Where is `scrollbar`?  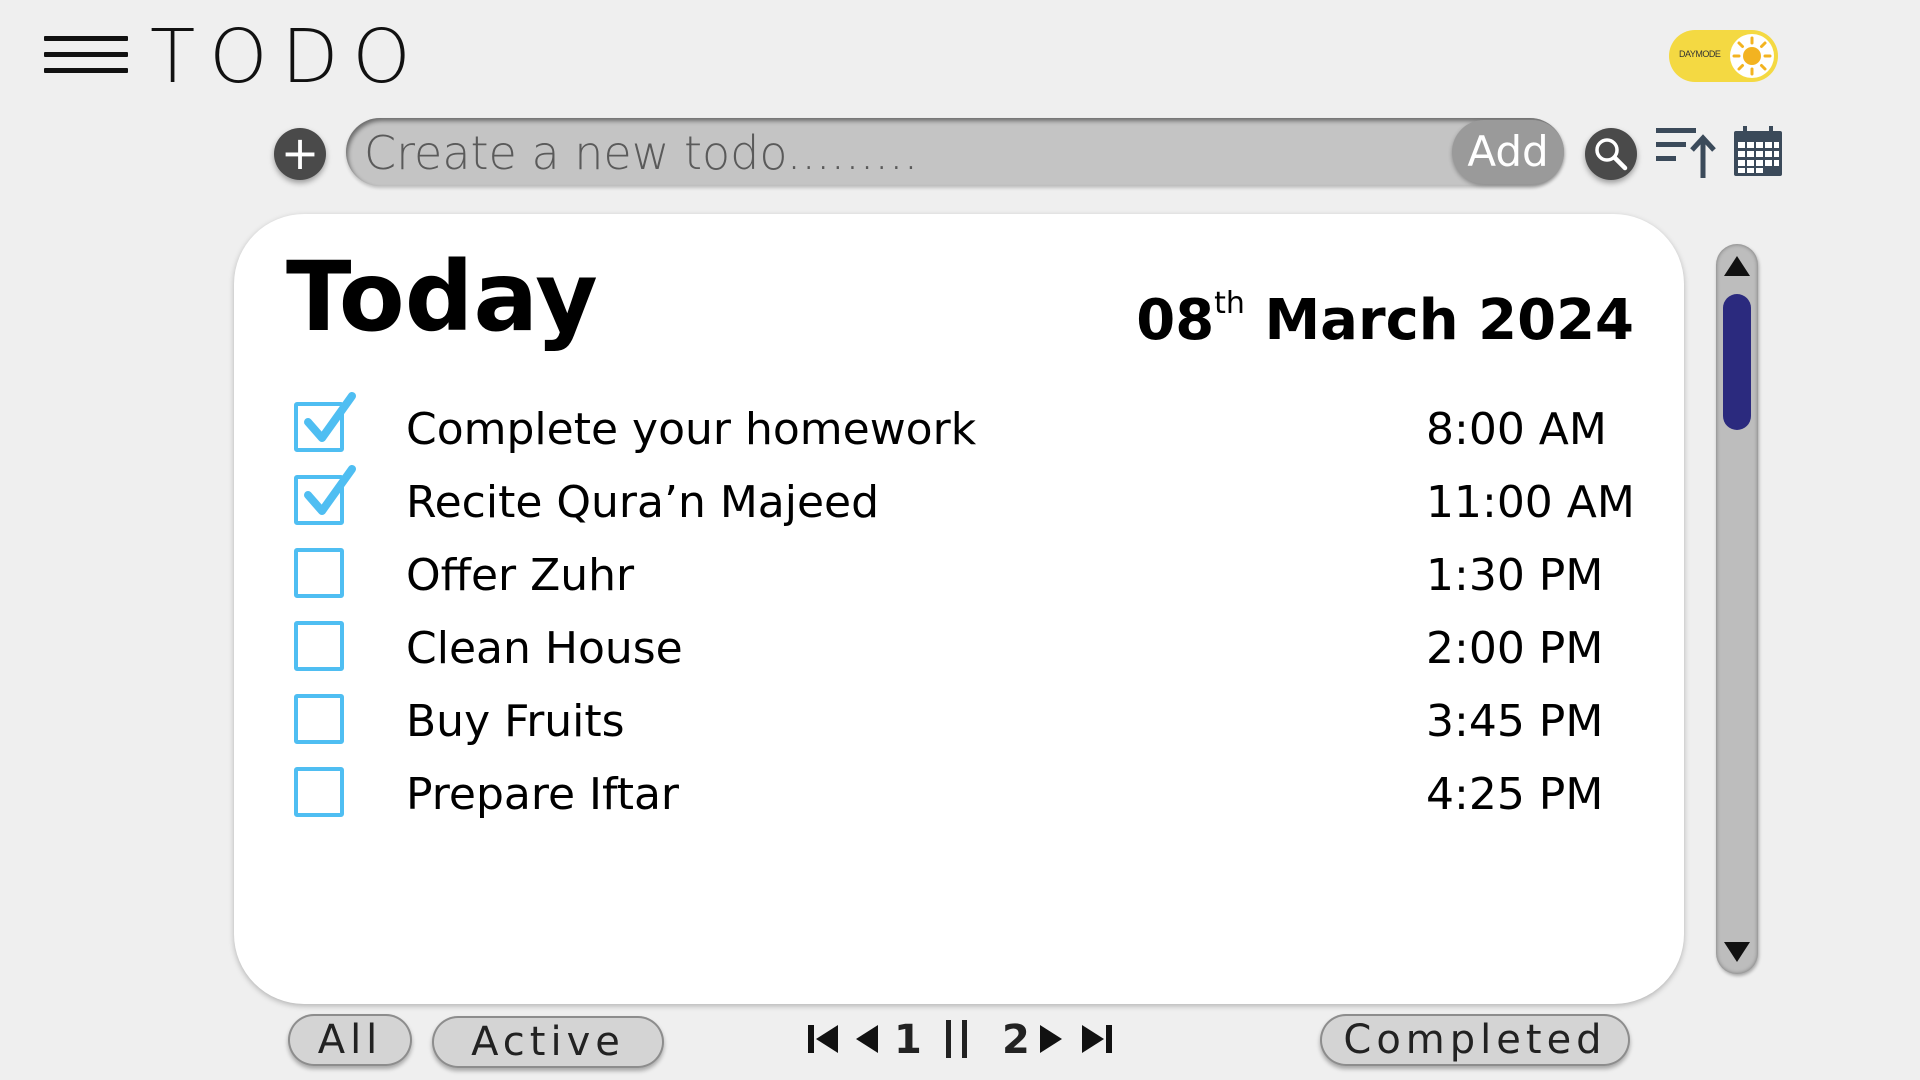
scrollbar is located at coordinates (1737, 609).